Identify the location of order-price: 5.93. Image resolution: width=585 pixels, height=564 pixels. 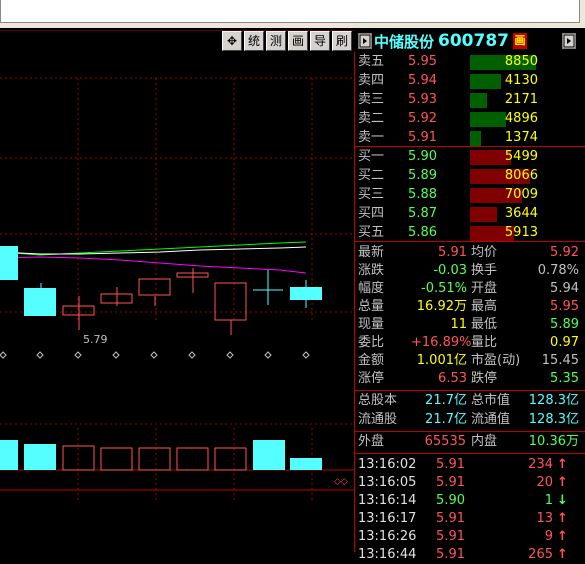
(422, 99).